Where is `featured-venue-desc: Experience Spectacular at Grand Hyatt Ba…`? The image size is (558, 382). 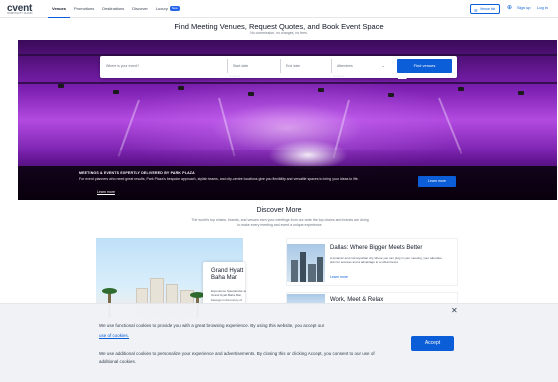 featured-venue-desc: Experience Spectacular at Grand Hyatt Ba… is located at coordinates (229, 295).